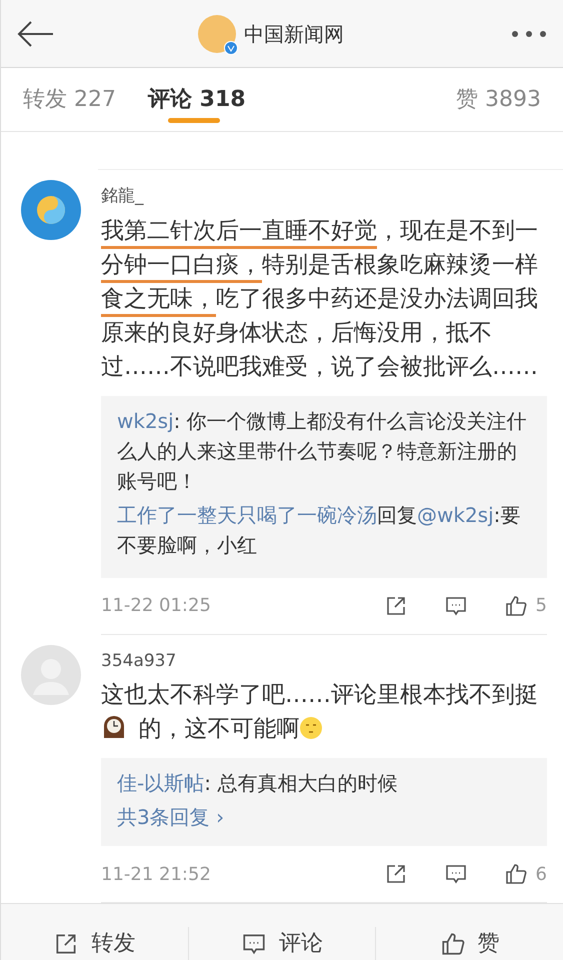  What do you see at coordinates (114, 727) in the screenshot?
I see `clock-icon` at bounding box center [114, 727].